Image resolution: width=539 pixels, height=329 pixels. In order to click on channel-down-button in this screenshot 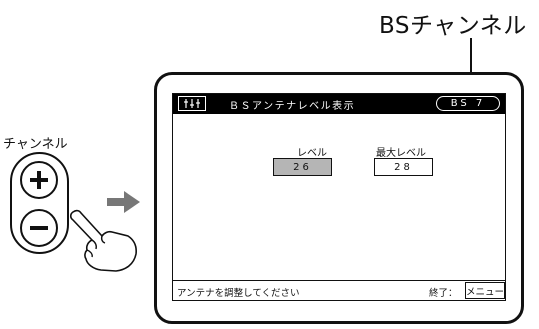, I will do `click(39, 228)`.